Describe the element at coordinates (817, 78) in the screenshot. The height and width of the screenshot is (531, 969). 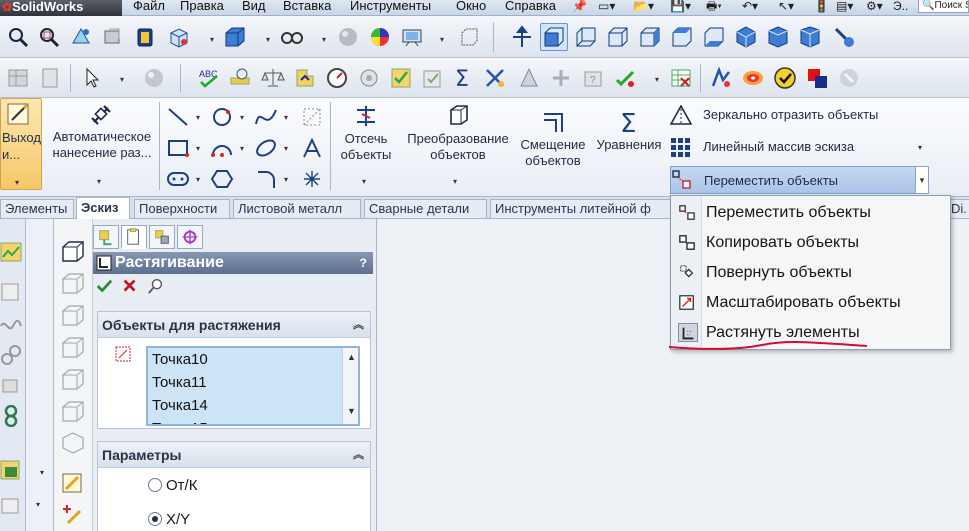
I see `color-palette-icon` at that location.